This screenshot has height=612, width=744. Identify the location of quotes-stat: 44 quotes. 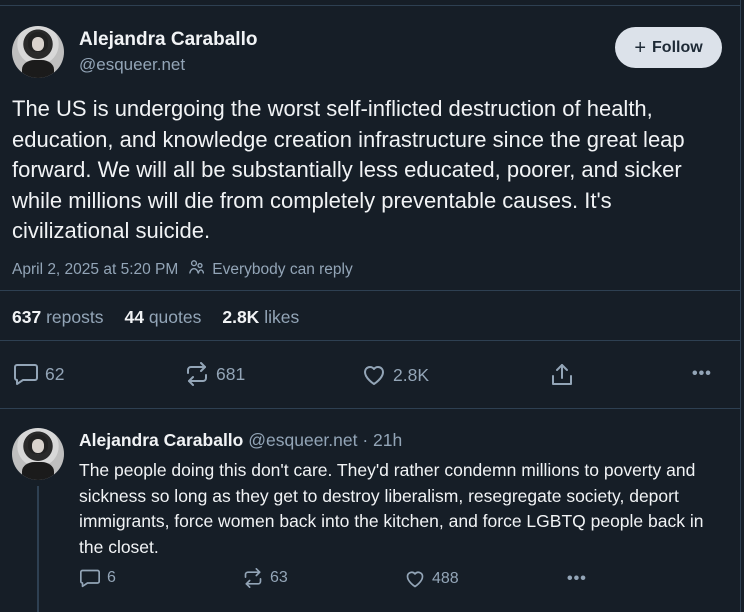
(162, 317).